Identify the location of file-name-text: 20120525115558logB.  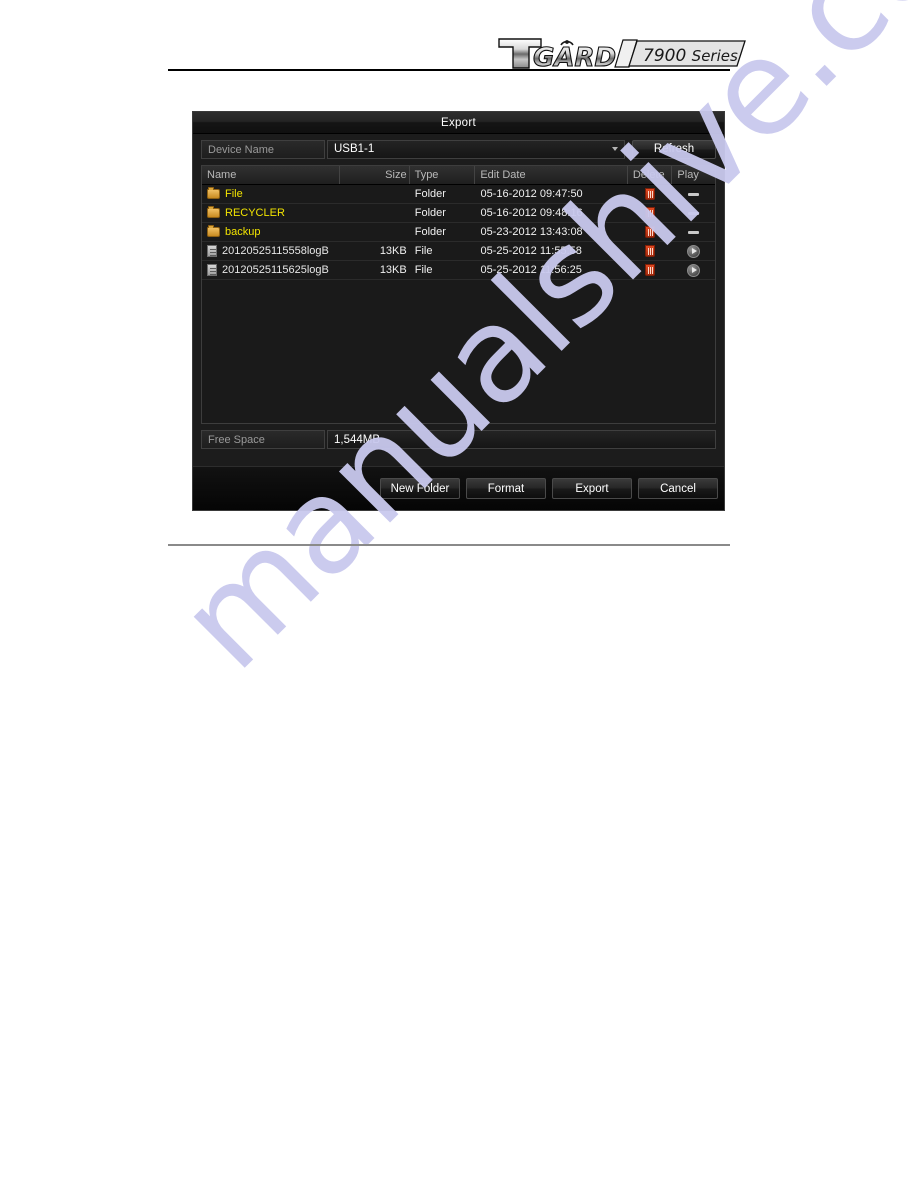
(275, 251).